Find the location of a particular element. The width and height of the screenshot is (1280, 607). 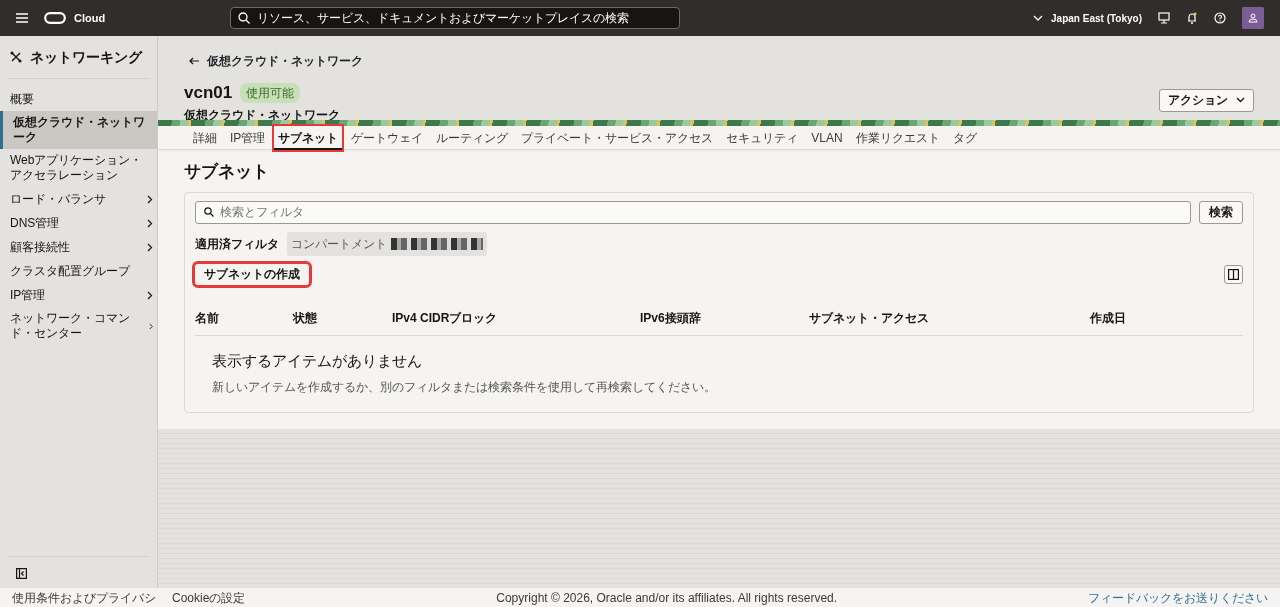

applied-filters-label: 適用済フィルタ is located at coordinates (237, 244).